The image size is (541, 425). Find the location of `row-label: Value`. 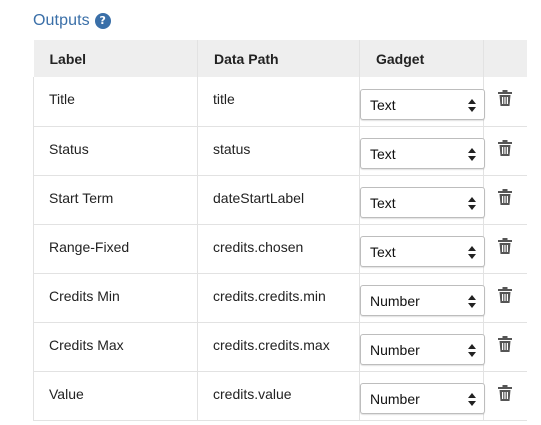

row-label: Value is located at coordinates (115, 396).